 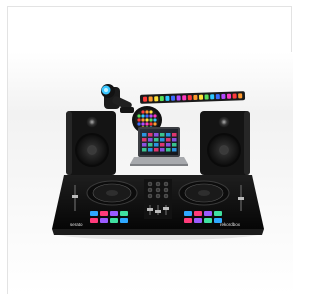 What do you see at coordinates (225, 143) in the screenshot?
I see `right-monitor-speaker` at bounding box center [225, 143].